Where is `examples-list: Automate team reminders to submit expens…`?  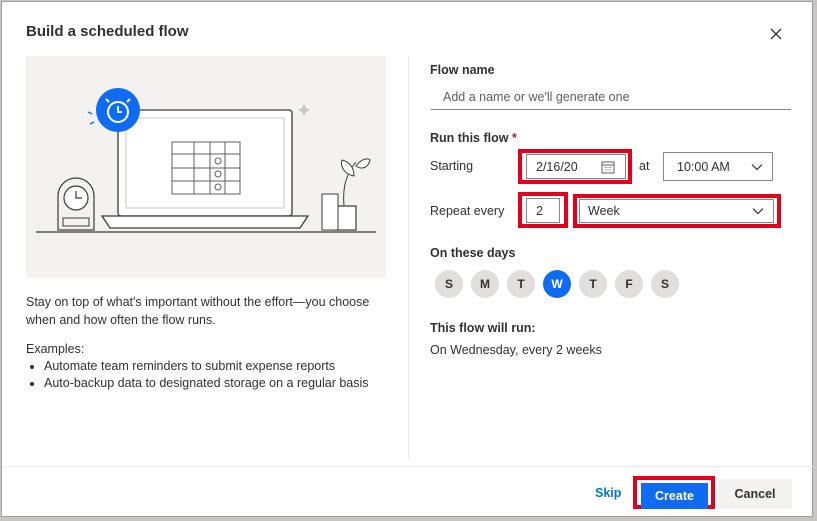
examples-list: Automate team reminders to submit expens… is located at coordinates (206, 375).